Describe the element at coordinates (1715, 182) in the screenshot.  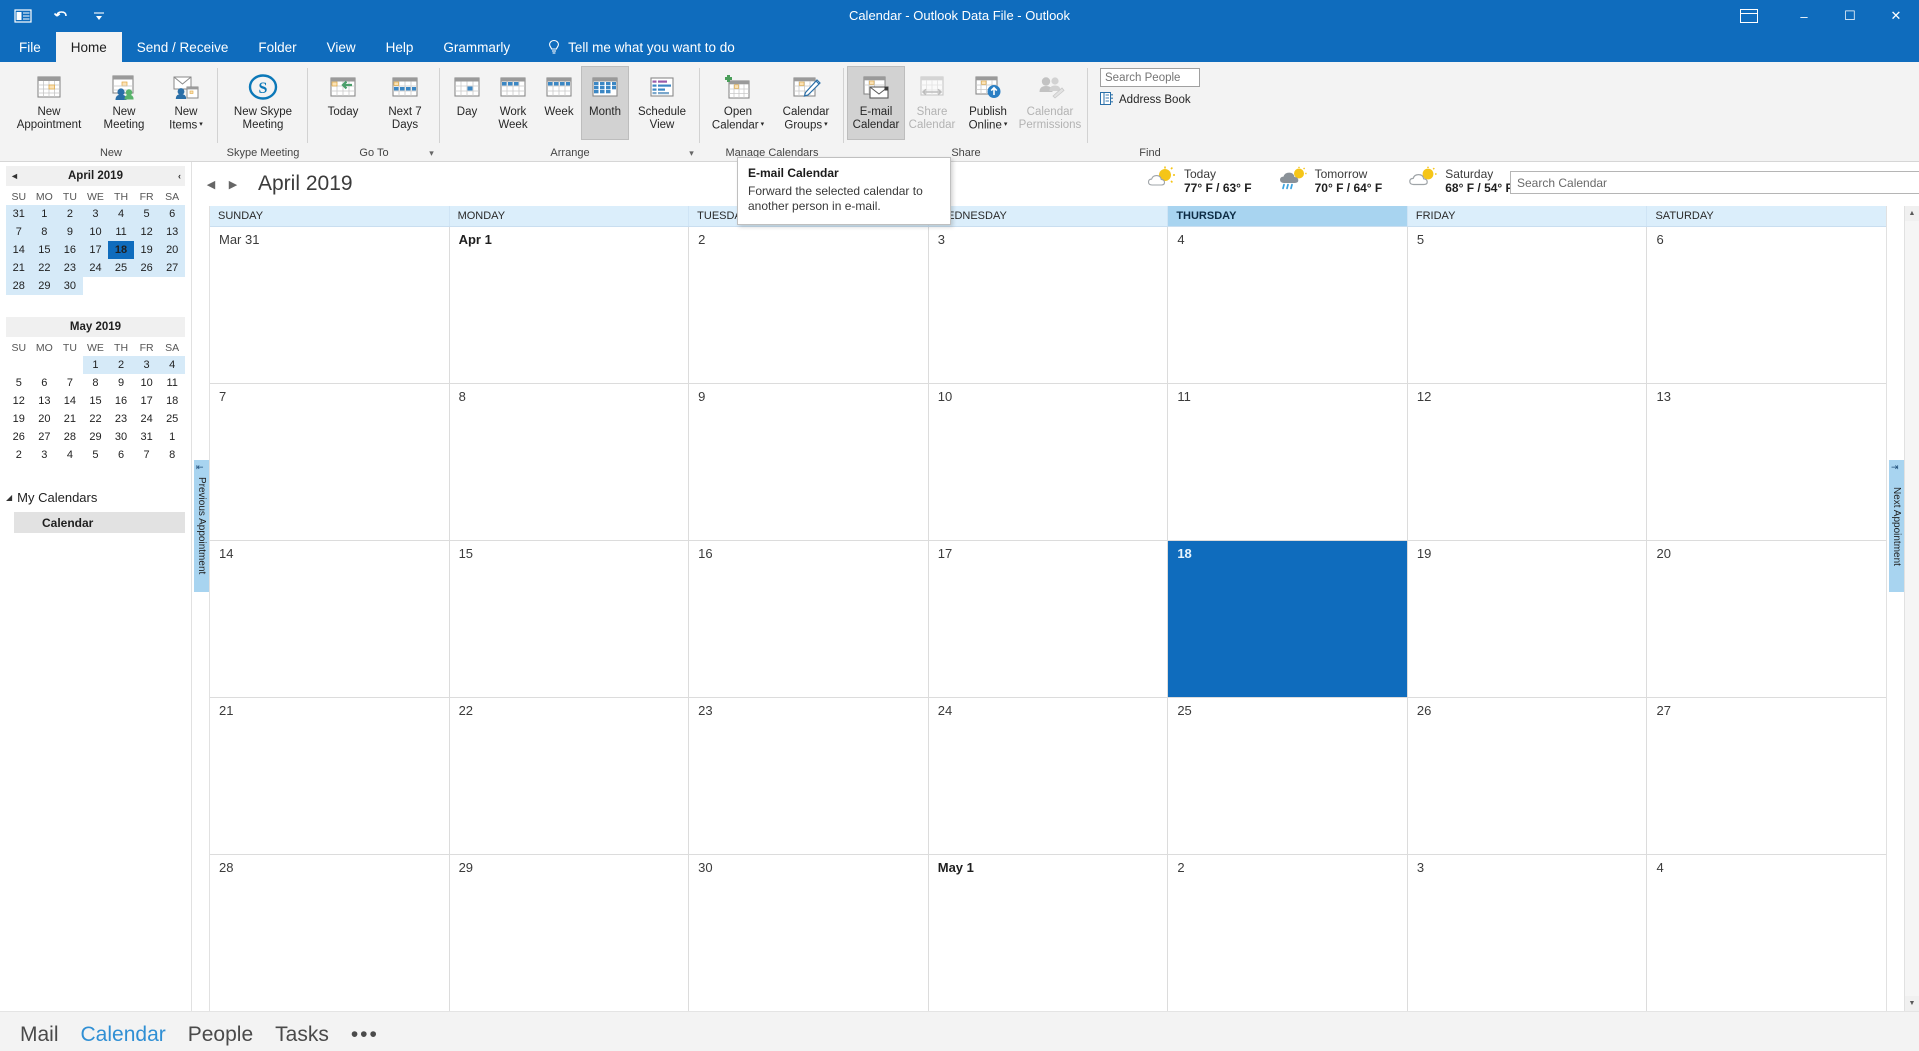
I see `search-input` at that location.